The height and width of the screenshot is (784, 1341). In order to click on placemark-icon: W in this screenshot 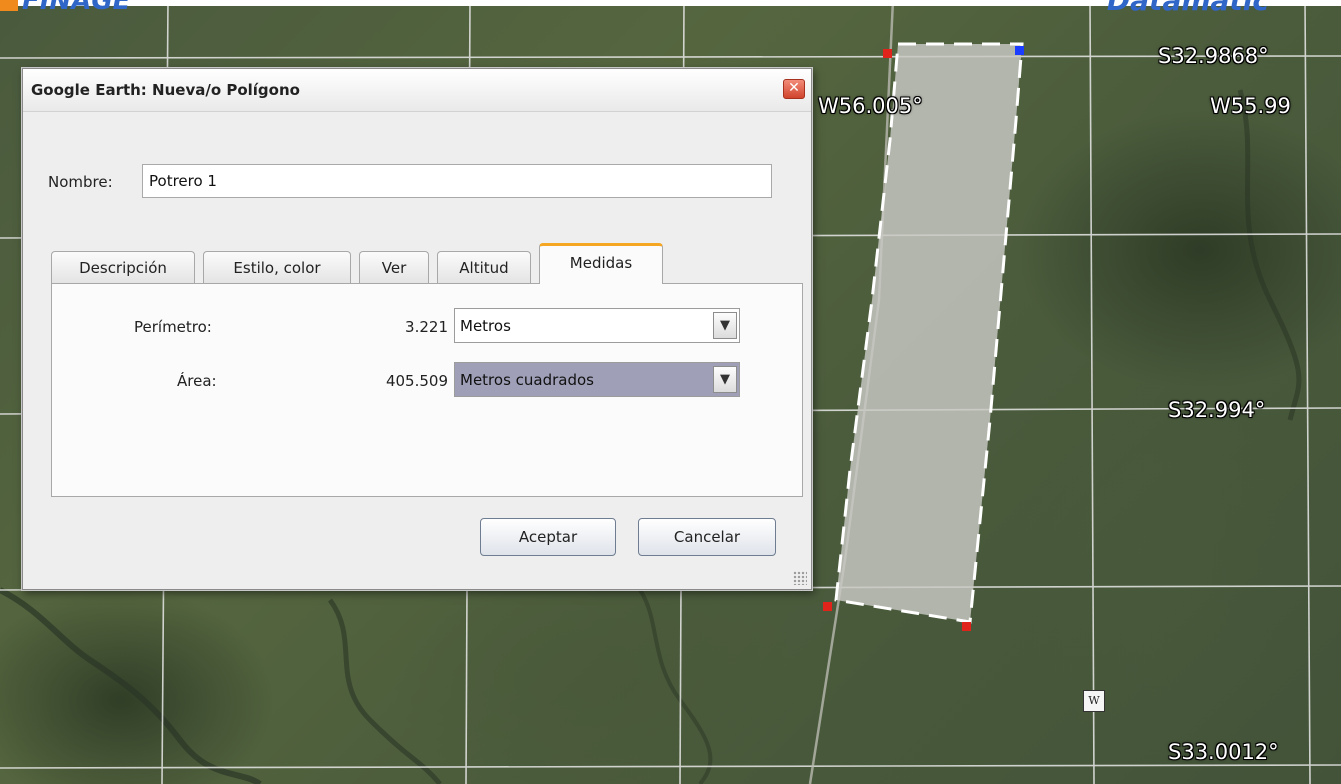, I will do `click(1094, 701)`.